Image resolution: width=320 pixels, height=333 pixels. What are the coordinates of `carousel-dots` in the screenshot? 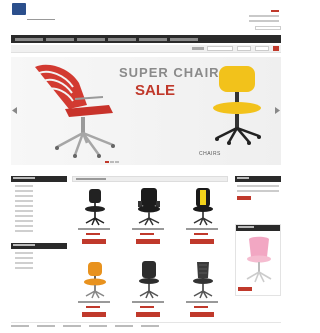 It's located at (112, 162).